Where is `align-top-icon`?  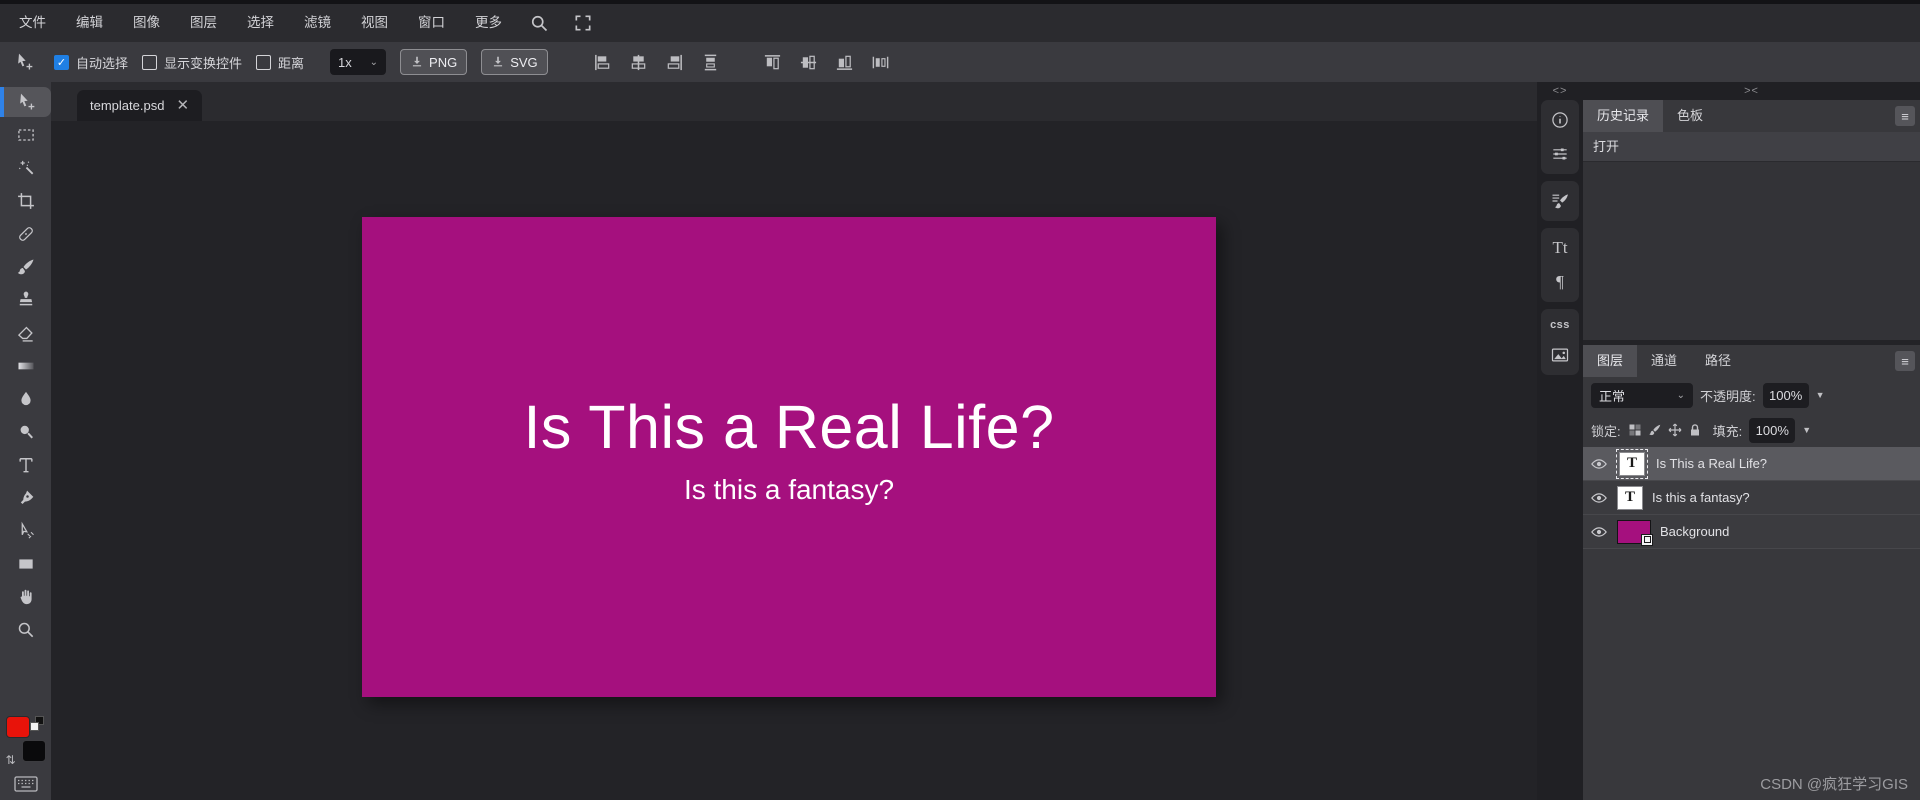 align-top-icon is located at coordinates (773, 62).